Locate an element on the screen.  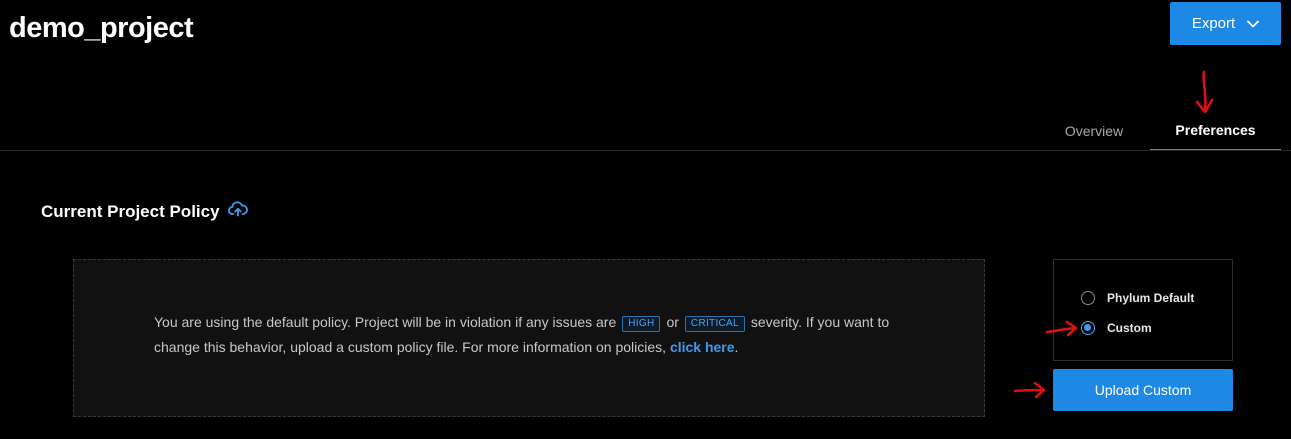
export-button-label: Export is located at coordinates (1213, 23).